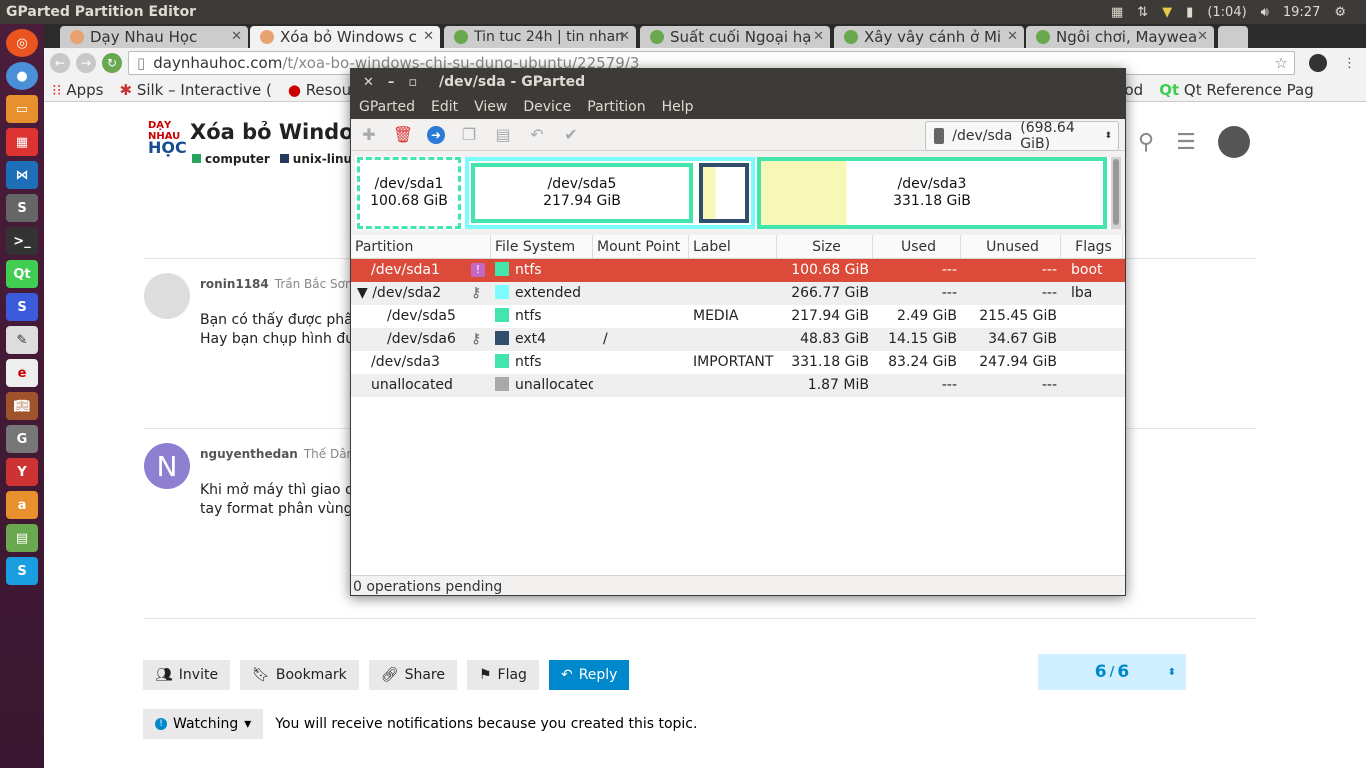 The image size is (1366, 768). I want to click on bookmark-qt-reference: Qt Qt Reference Pag, so click(1236, 90).